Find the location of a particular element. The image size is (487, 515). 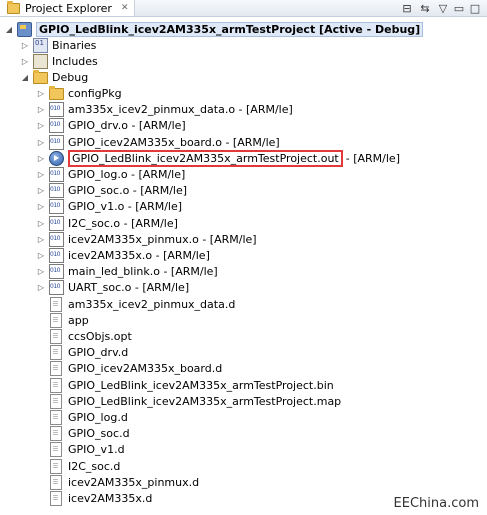

tree-item: ▷icev2AM335x.d is located at coordinates (94, 498).